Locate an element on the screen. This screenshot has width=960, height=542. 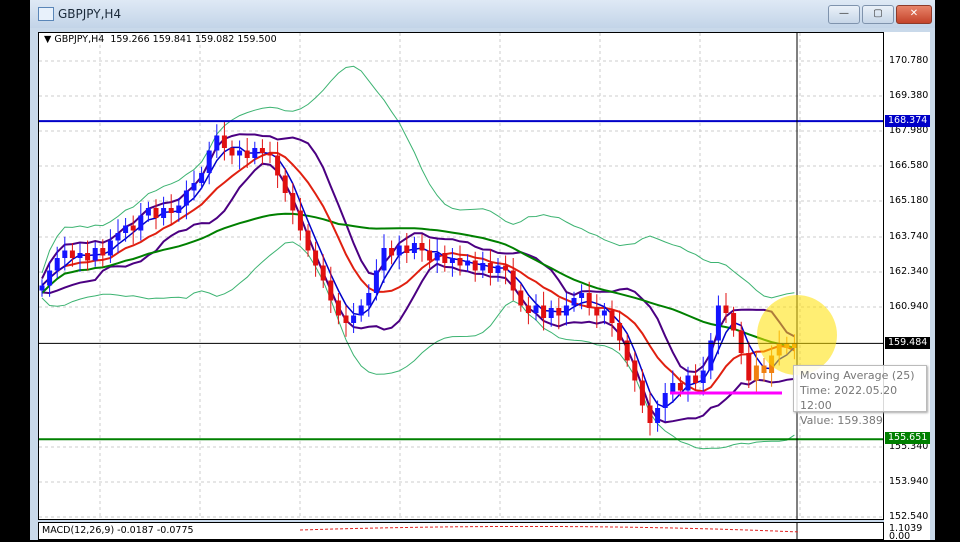
resistance-price-tag: 168.374 is located at coordinates (908, 121).